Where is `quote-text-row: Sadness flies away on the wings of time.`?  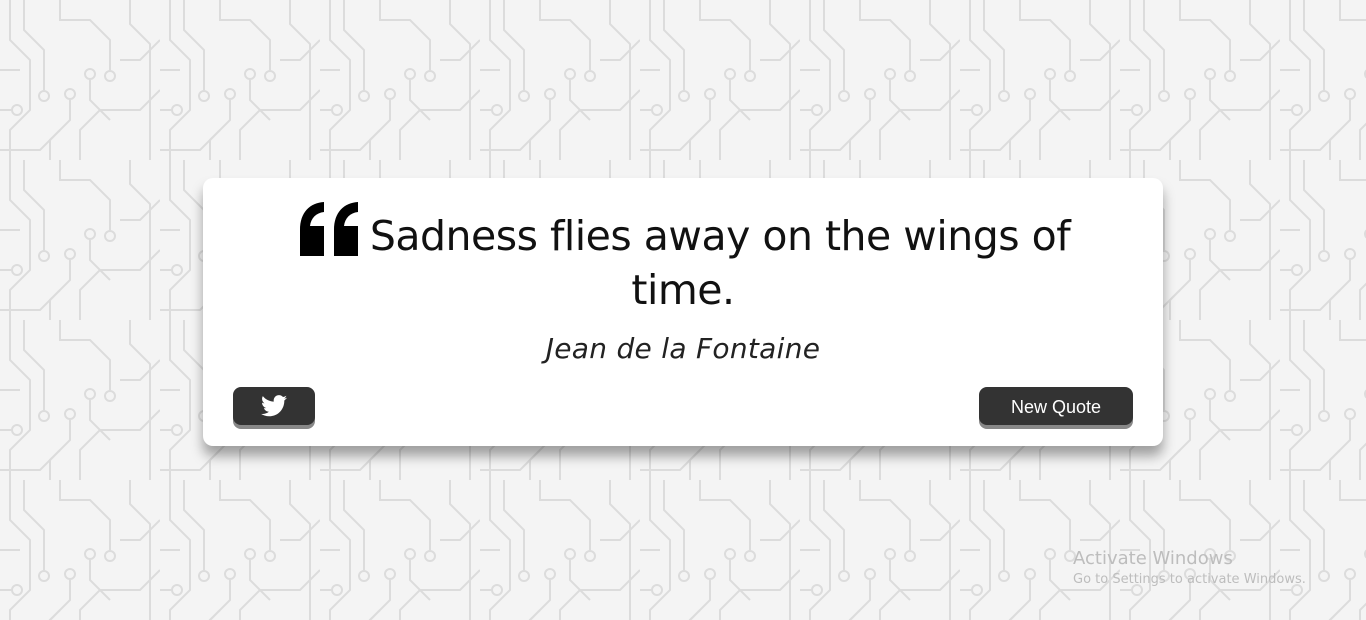
quote-text-row: Sadness flies away on the wings of time. is located at coordinates (683, 258).